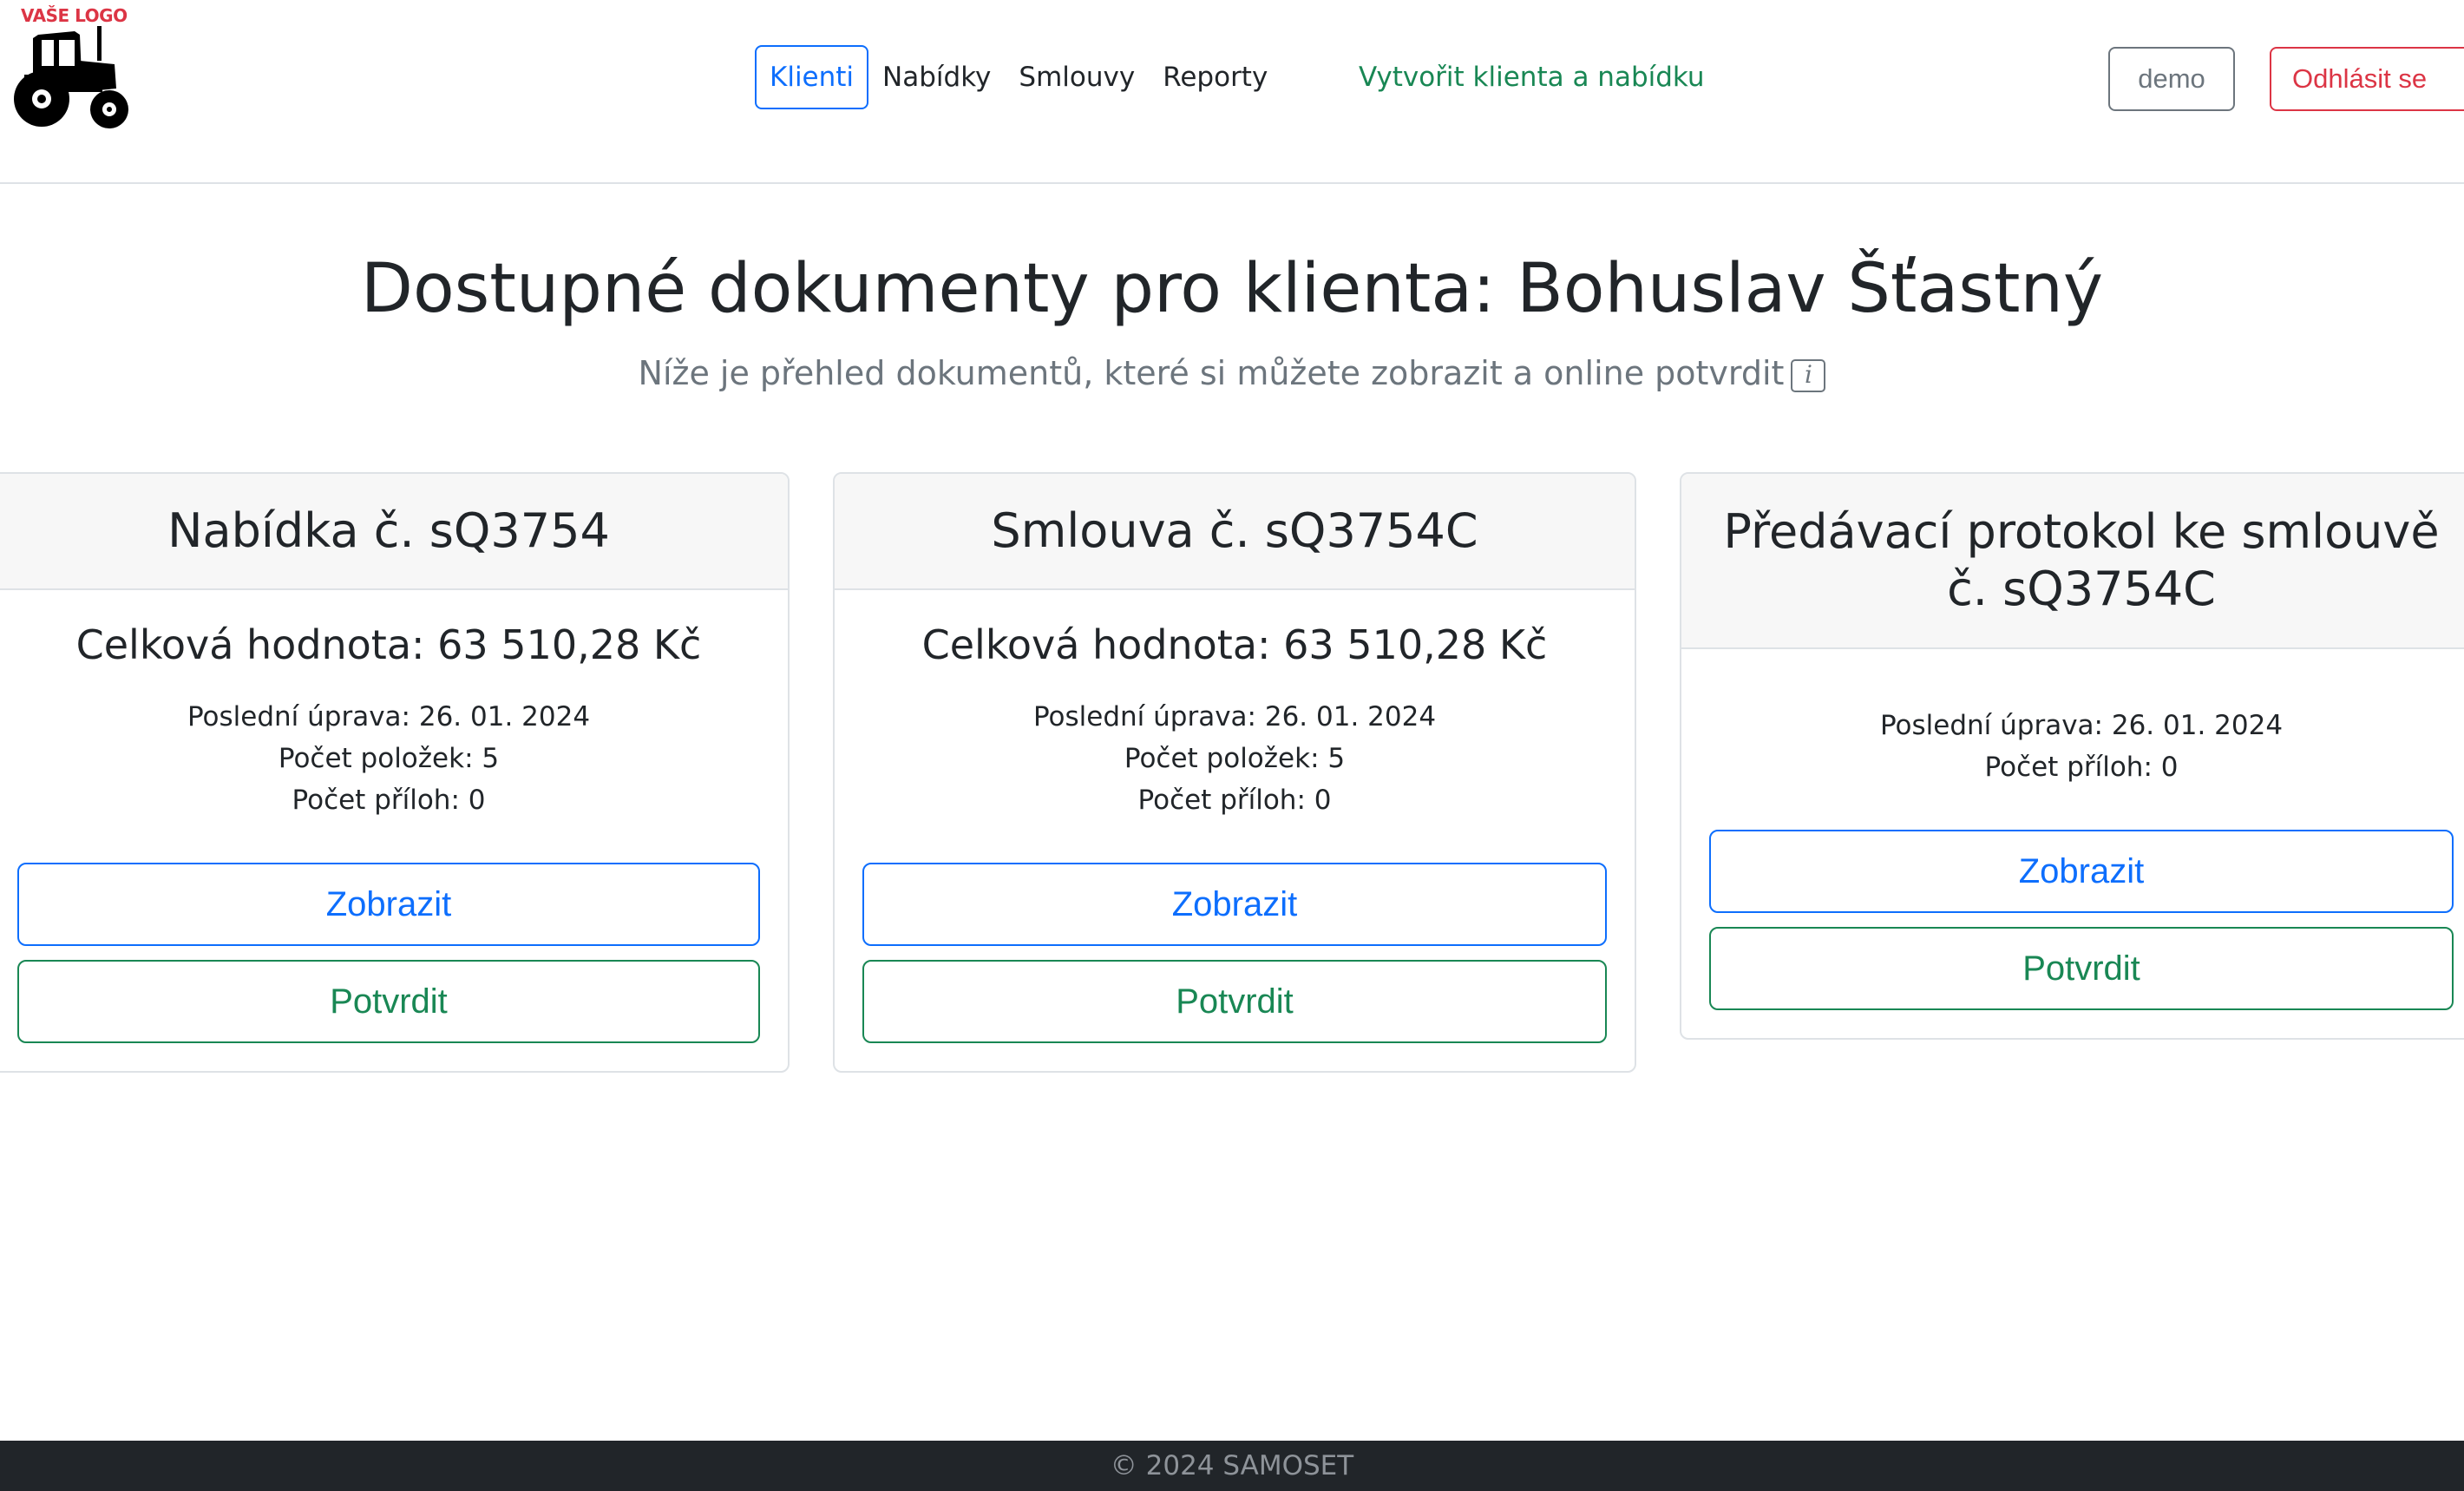  I want to click on logo-text: VAŠE LOGO, so click(74, 16).